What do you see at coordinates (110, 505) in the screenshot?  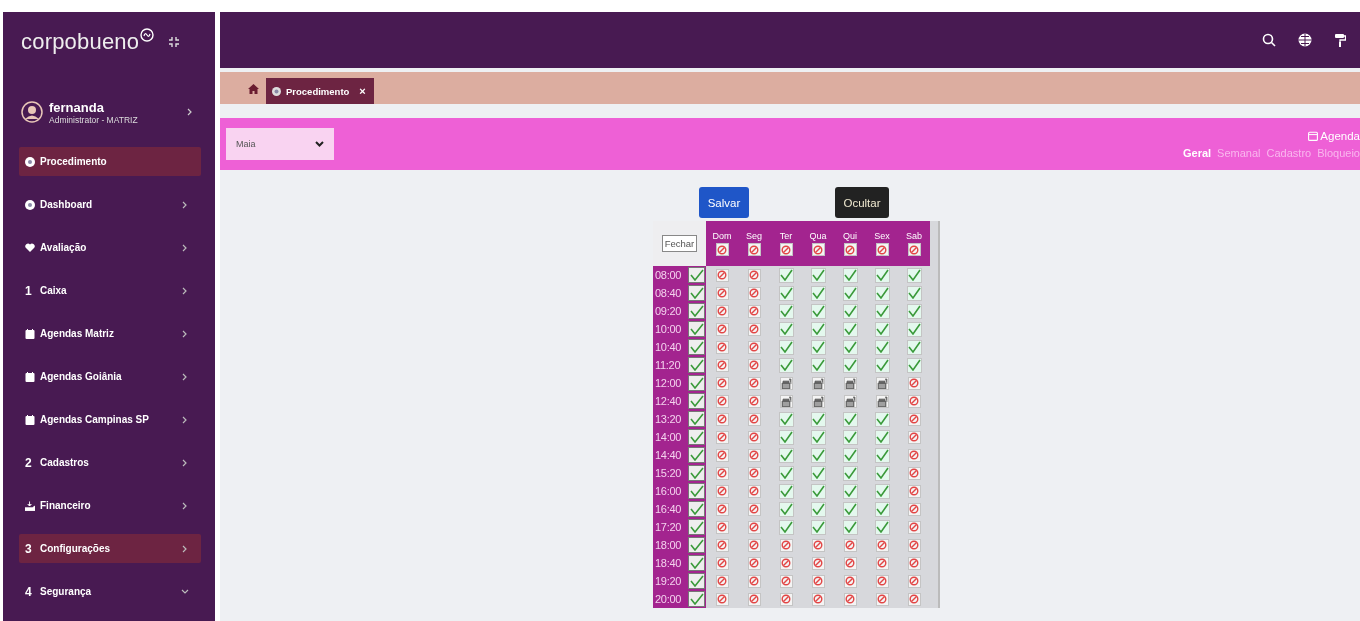 I see `sidebar-item: Financeiro` at bounding box center [110, 505].